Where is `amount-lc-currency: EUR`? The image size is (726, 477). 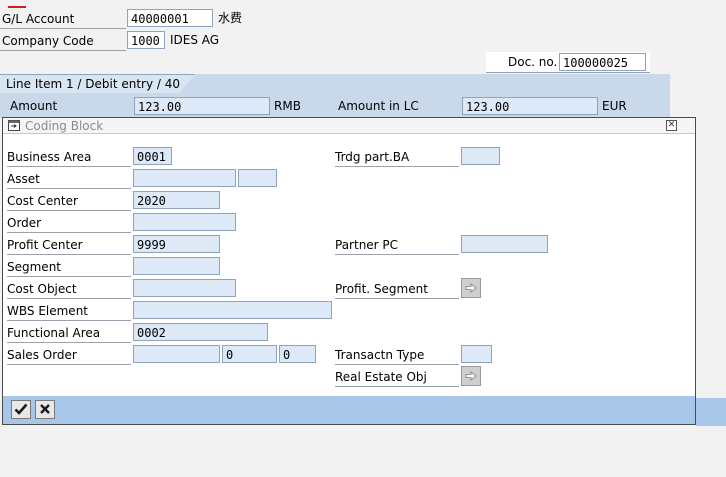 amount-lc-currency: EUR is located at coordinates (614, 106).